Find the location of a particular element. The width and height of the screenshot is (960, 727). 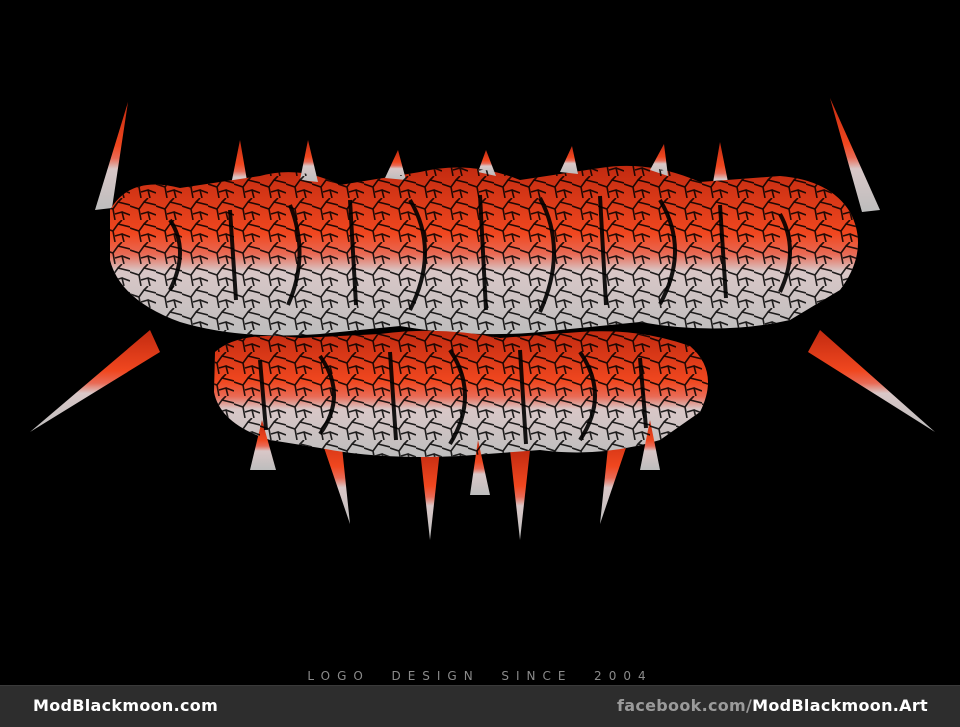

website-link: ModBlackmoon.com is located at coordinates (125, 705).